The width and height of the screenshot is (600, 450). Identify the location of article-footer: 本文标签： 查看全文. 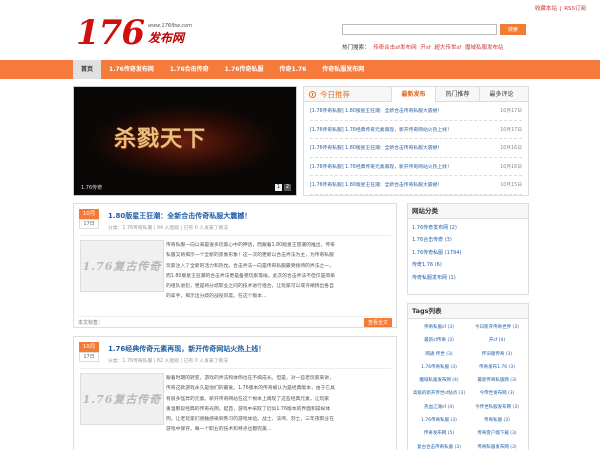
(235, 321).